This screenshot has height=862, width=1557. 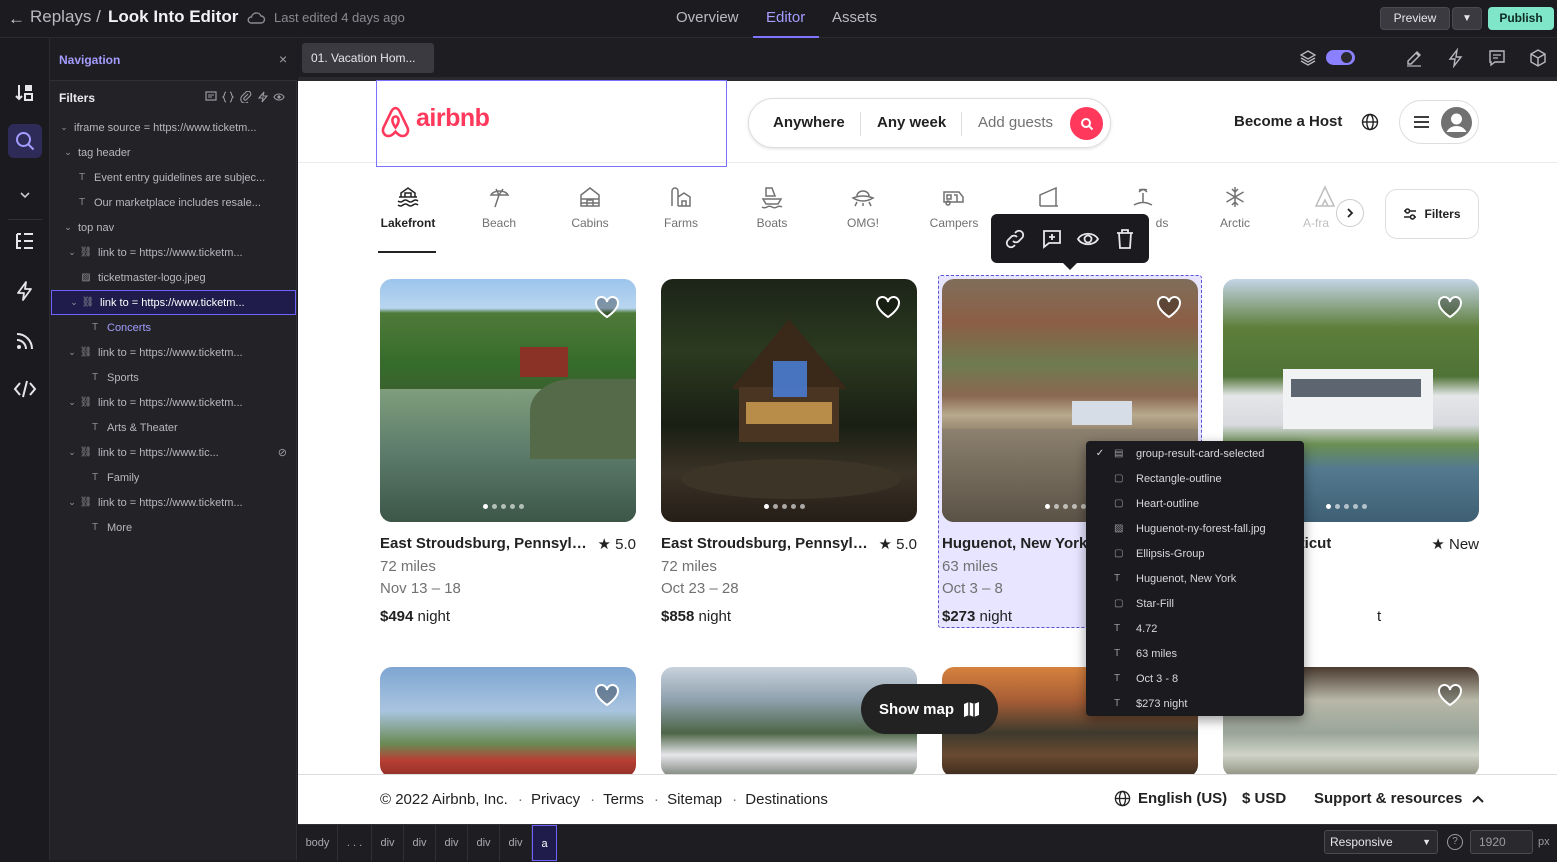 I want to click on listing-card-row2, so click(x=508, y=722).